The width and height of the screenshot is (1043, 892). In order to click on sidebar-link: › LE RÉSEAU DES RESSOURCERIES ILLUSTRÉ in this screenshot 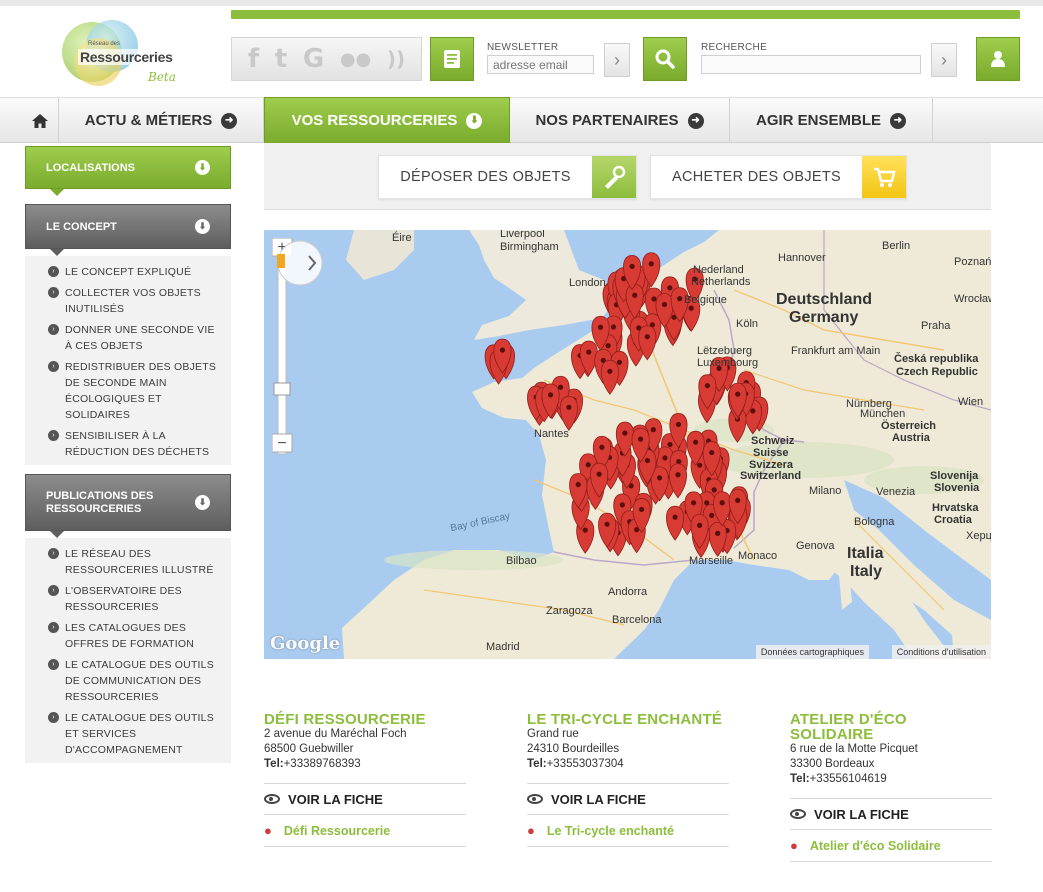, I will do `click(128, 562)`.